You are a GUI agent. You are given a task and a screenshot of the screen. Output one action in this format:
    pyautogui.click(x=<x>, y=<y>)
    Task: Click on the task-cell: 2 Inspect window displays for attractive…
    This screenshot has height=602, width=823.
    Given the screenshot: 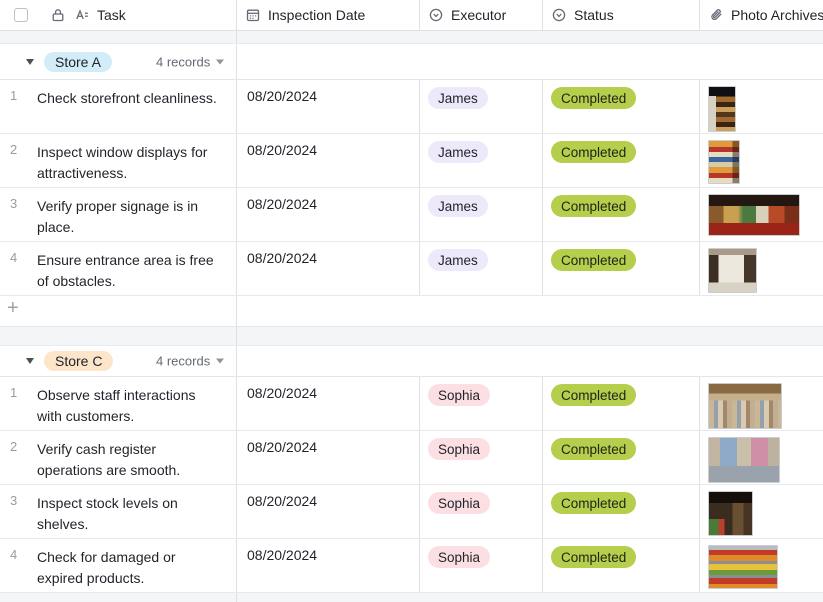 What is the action you would take?
    pyautogui.click(x=118, y=160)
    